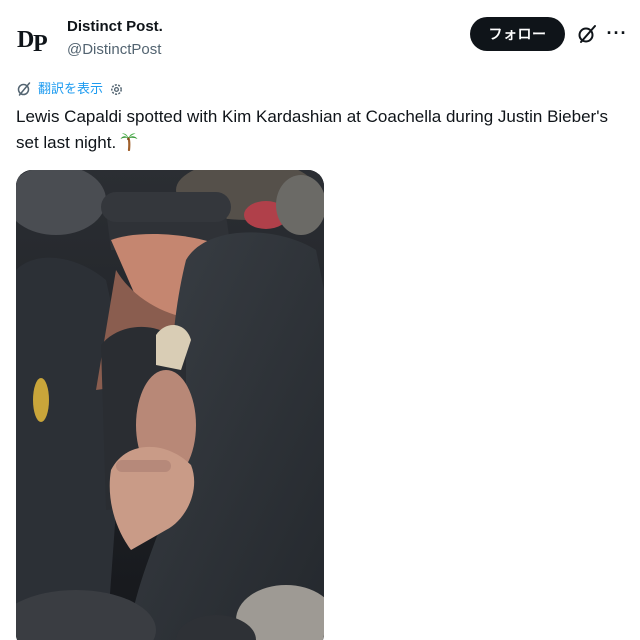  What do you see at coordinates (116, 89) in the screenshot?
I see `gear-icon` at bounding box center [116, 89].